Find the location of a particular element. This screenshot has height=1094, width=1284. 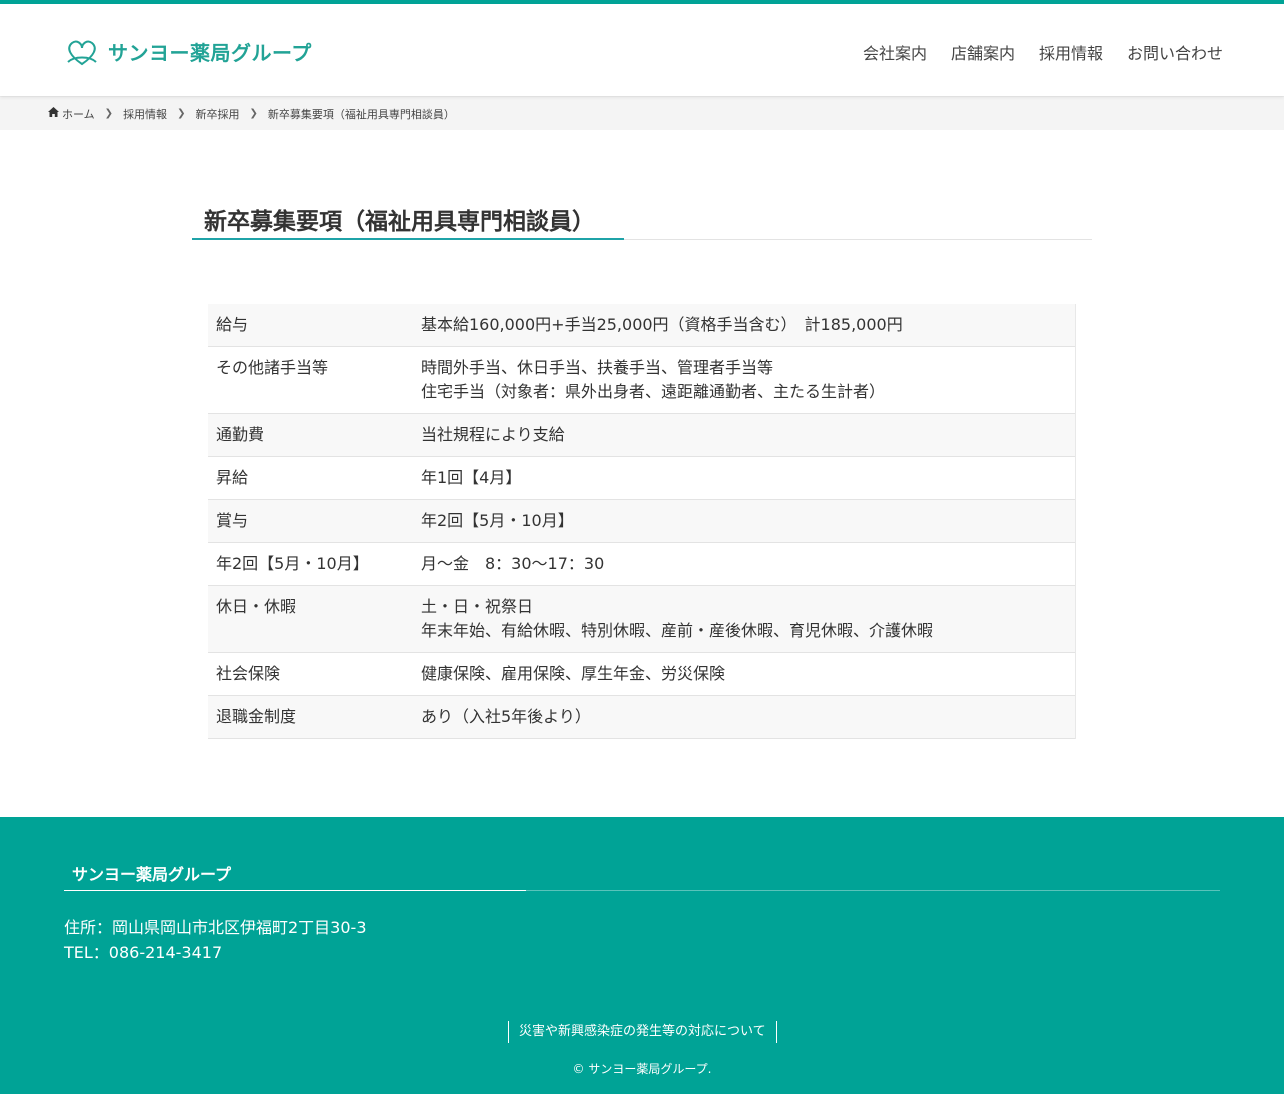

row-label: 通勤費 is located at coordinates (240, 434).